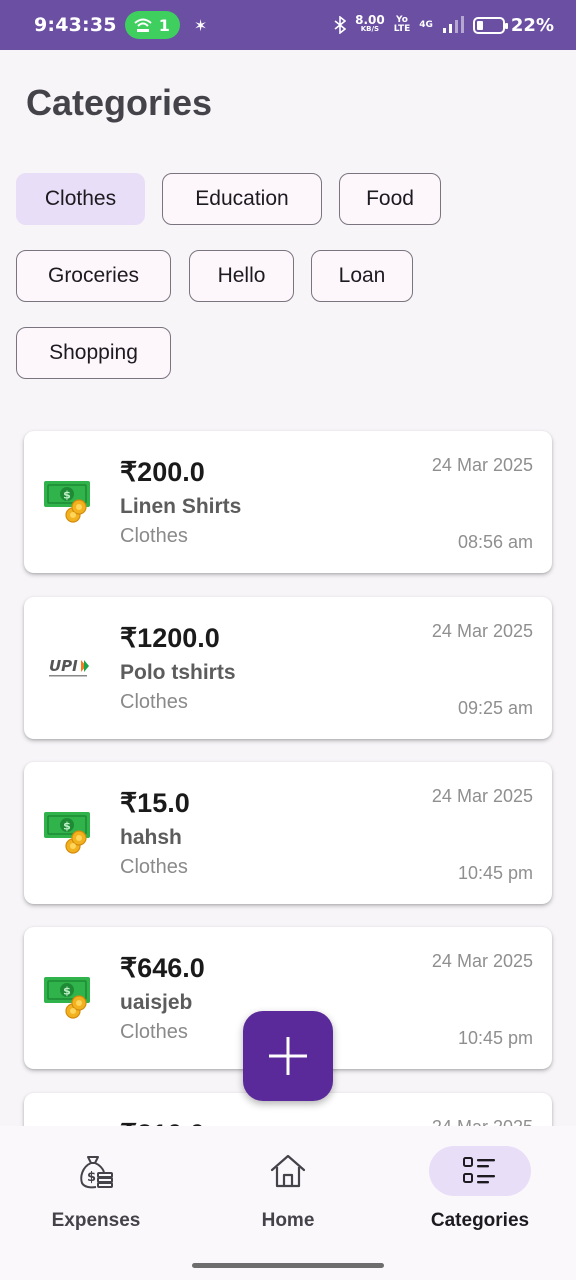  I want to click on battery-indicator: 22%, so click(513, 25).